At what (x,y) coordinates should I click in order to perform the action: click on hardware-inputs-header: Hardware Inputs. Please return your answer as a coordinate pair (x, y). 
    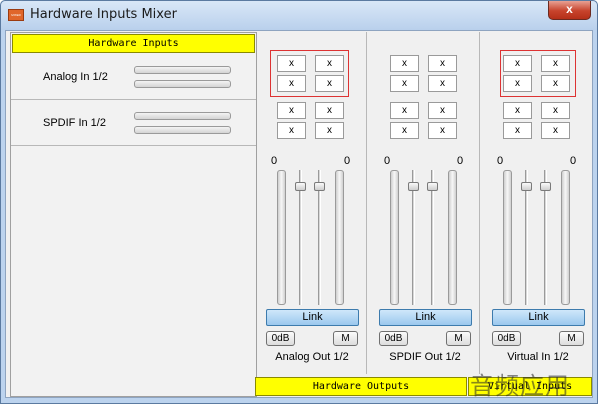
    Looking at the image, I should click on (133, 43).